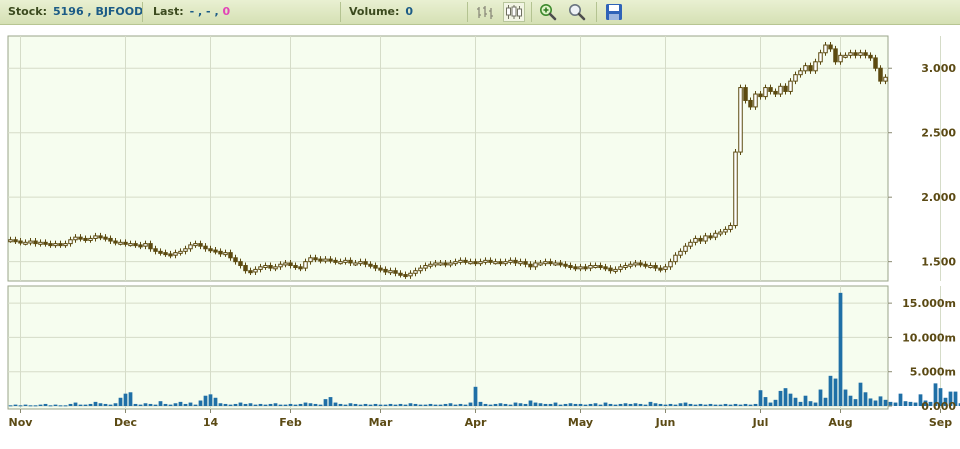 The image size is (960, 449). What do you see at coordinates (922, 165) in the screenshot?
I see `price-y-axis: 1.500 2.000 2.500 3.000` at bounding box center [922, 165].